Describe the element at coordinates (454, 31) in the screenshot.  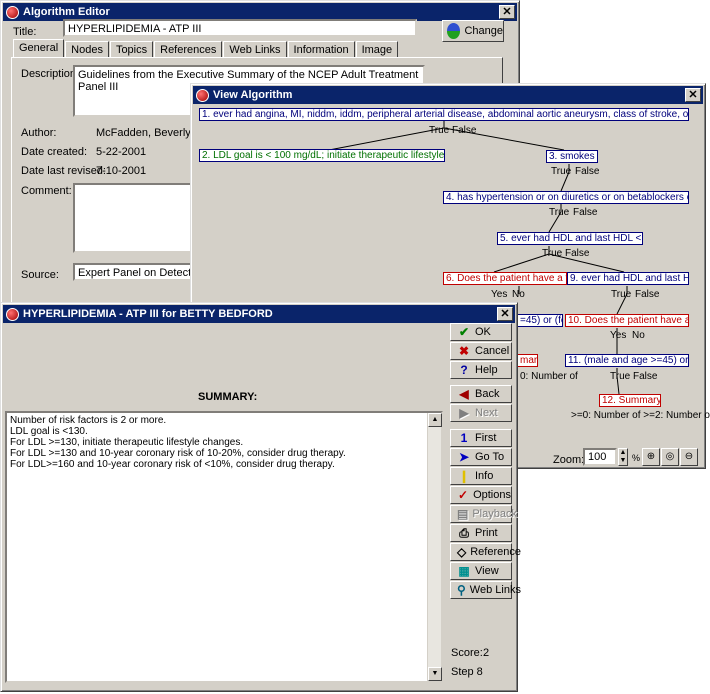
I see `globe-icon` at that location.